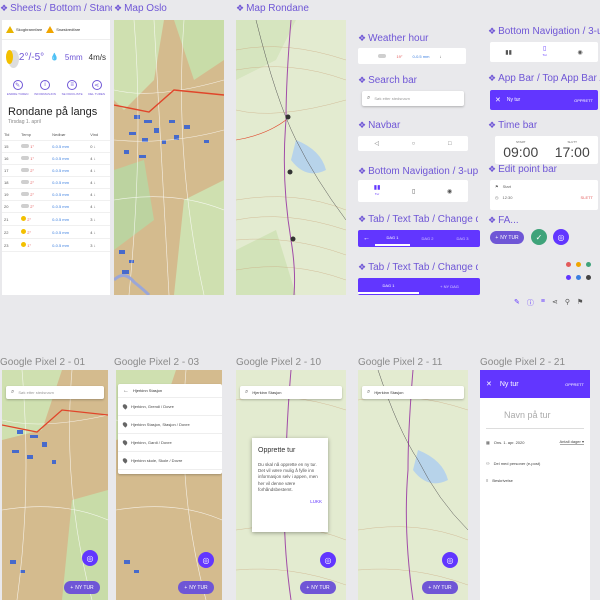 The width and height of the screenshot is (600, 600). I want to click on screen-map-route: ⌕ Hjerkinn Stasjon ◎ + NY TUR, so click(413, 485).